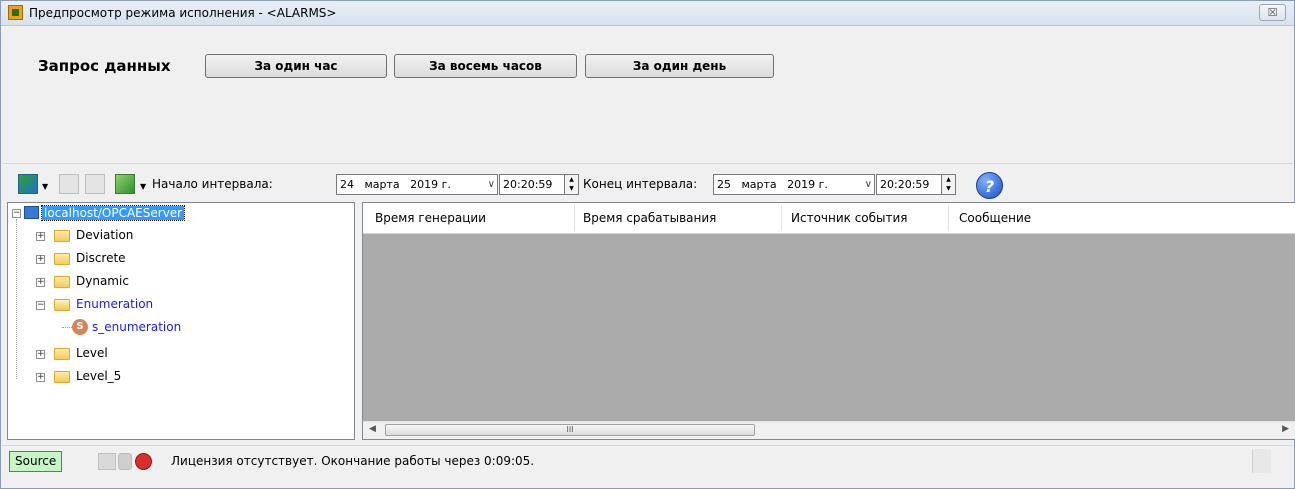 The height and width of the screenshot is (489, 1295). Describe the element at coordinates (143, 186) in the screenshot. I see `refresh-dropdown-icon: ▼` at that location.